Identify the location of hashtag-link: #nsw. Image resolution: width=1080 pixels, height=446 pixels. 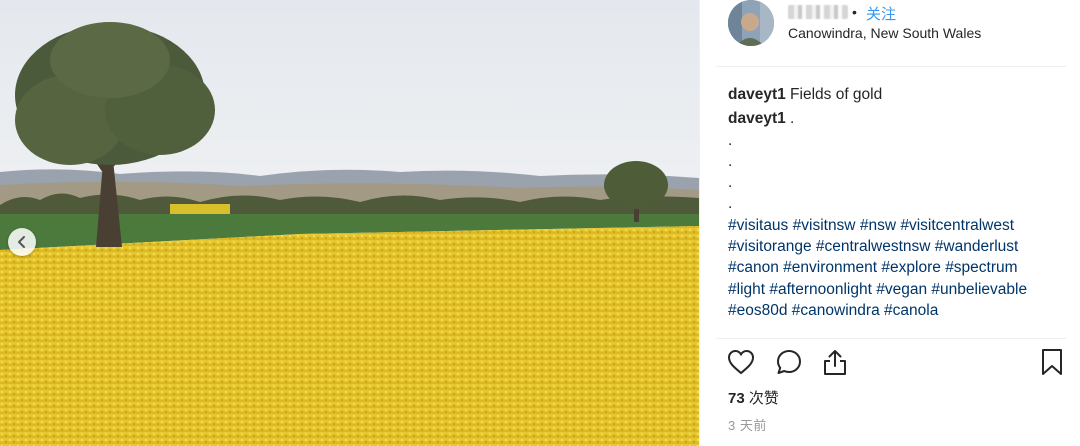
(878, 225).